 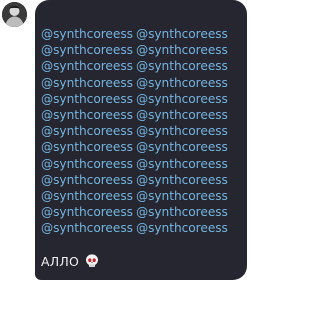 What do you see at coordinates (60, 261) in the screenshot?
I see `message-text: АЛЛО` at bounding box center [60, 261].